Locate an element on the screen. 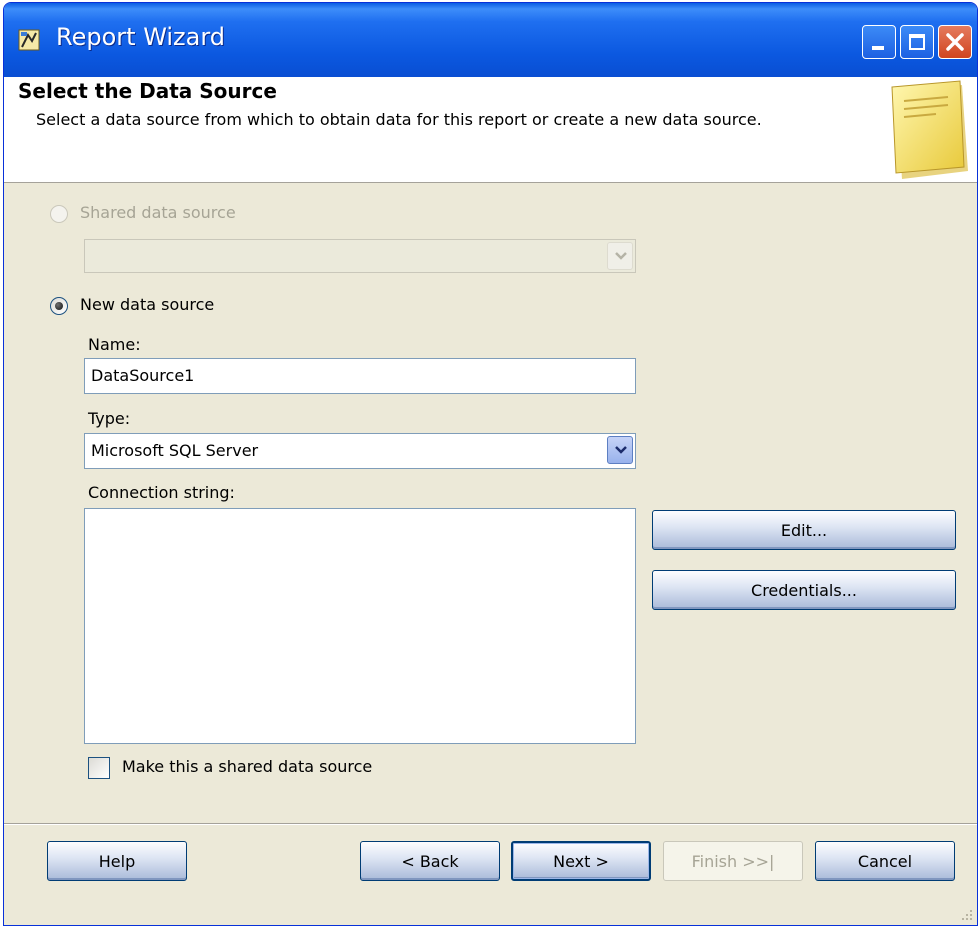 Image resolution: width=979 pixels, height=927 pixels. help-button: Help is located at coordinates (117, 861).